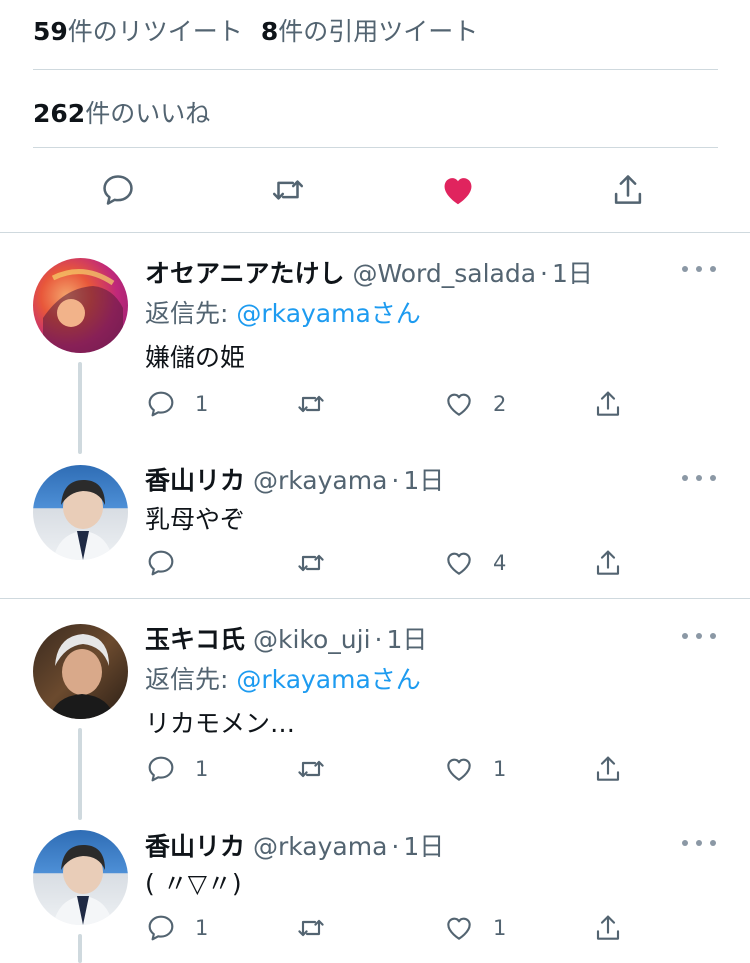 The width and height of the screenshot is (750, 963). Describe the element at coordinates (255, 30) in the screenshot. I see `retweet-quote-stats: 59件のリツイート 8件の引用ツイート` at that location.